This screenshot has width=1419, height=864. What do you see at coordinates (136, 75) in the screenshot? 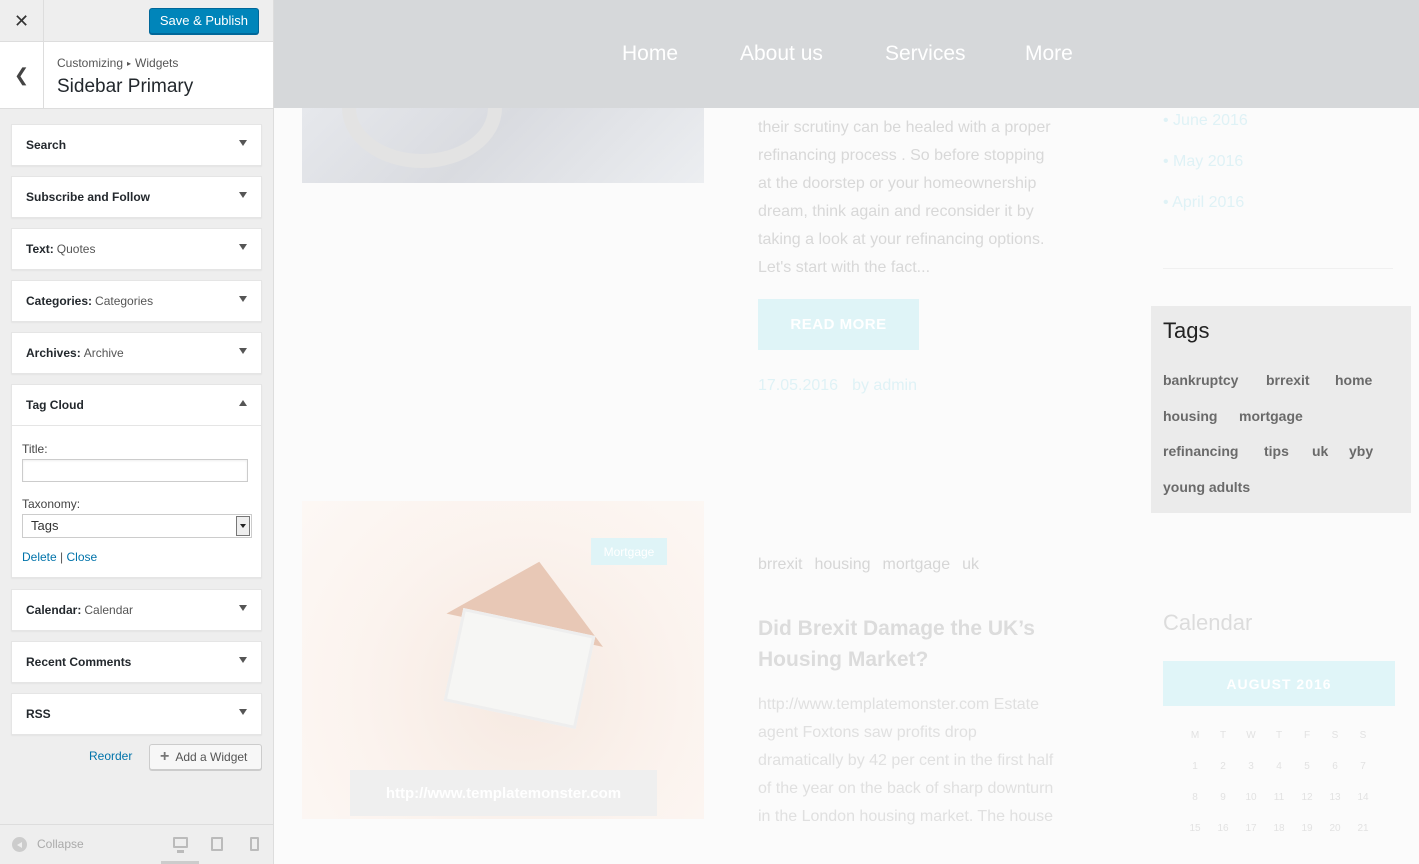
I see `section-header: ❮ Customizing ▸ Widgets Sidebar Primary` at bounding box center [136, 75].